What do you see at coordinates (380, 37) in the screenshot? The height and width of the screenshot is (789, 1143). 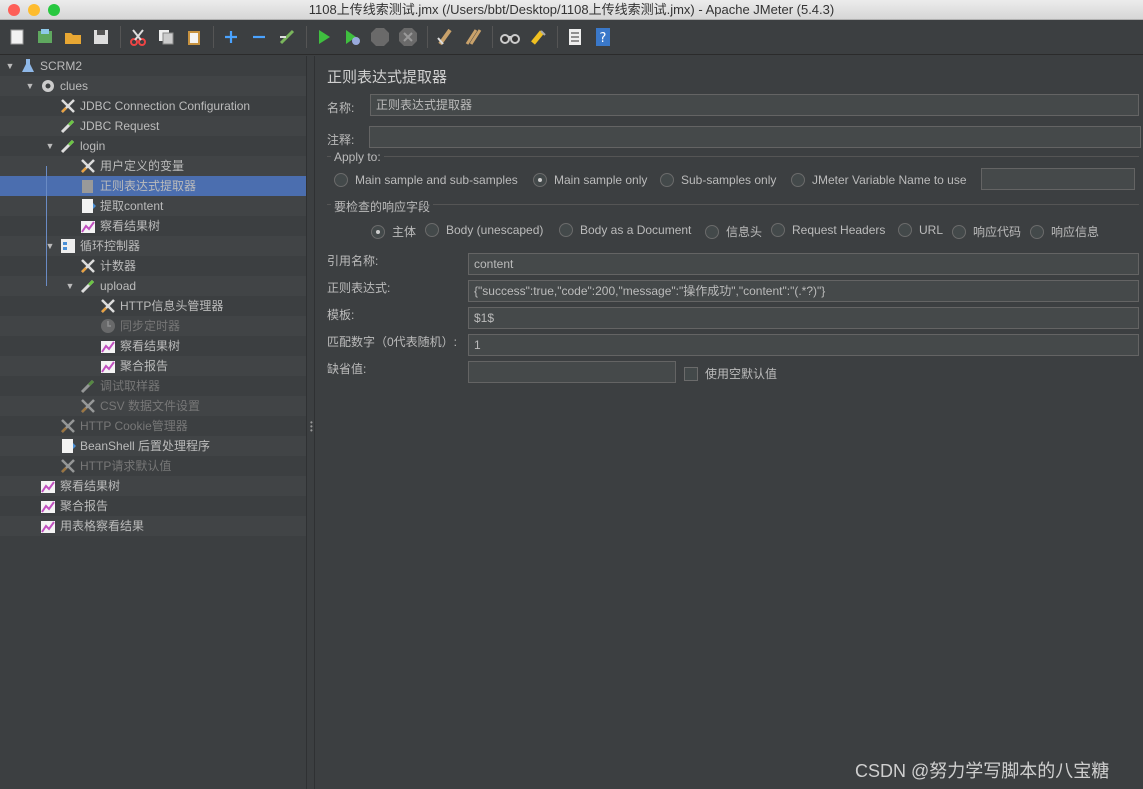 I see `stop-icon` at bounding box center [380, 37].